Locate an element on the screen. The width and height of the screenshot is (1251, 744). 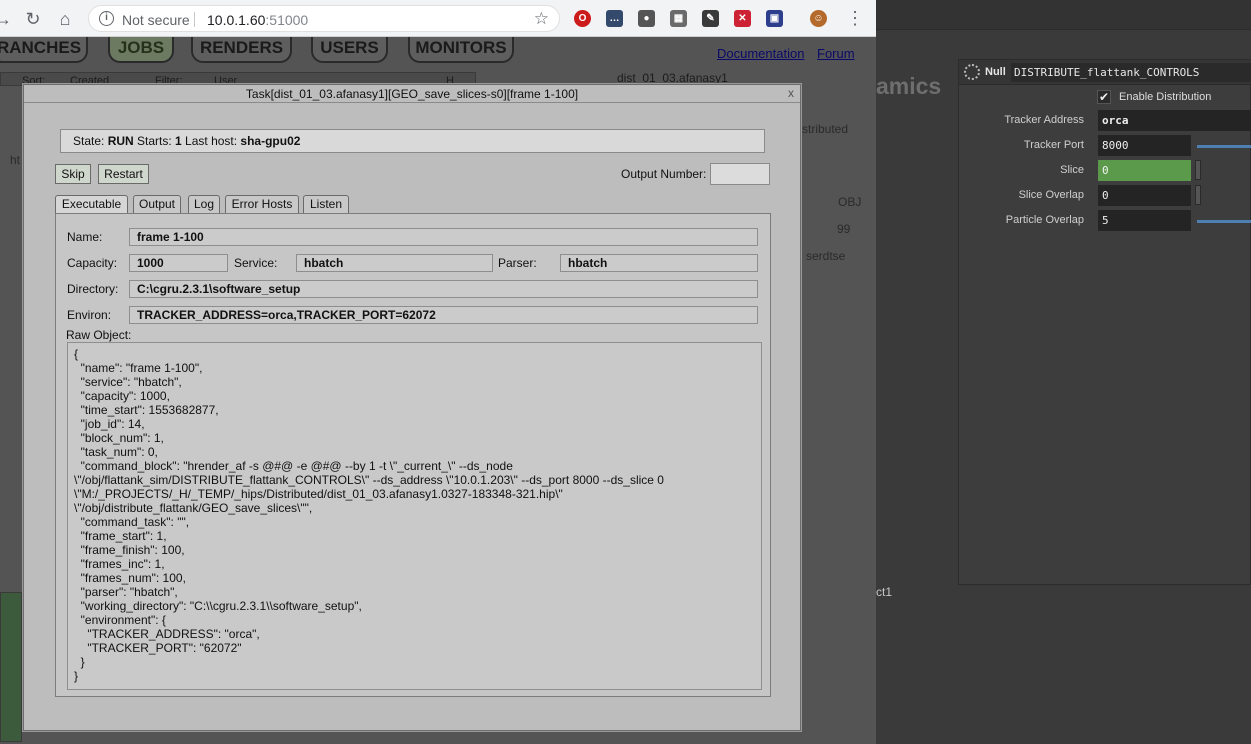
parser-label: Parser: is located at coordinates (517, 263).